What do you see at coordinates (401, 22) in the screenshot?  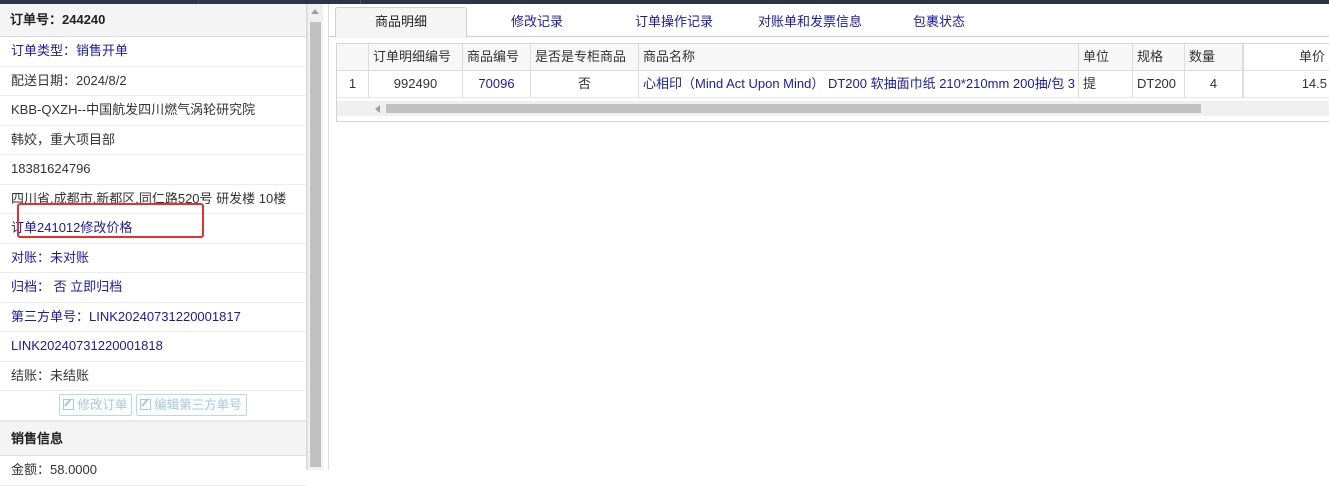 I see `tab-product-details: 商品明细` at bounding box center [401, 22].